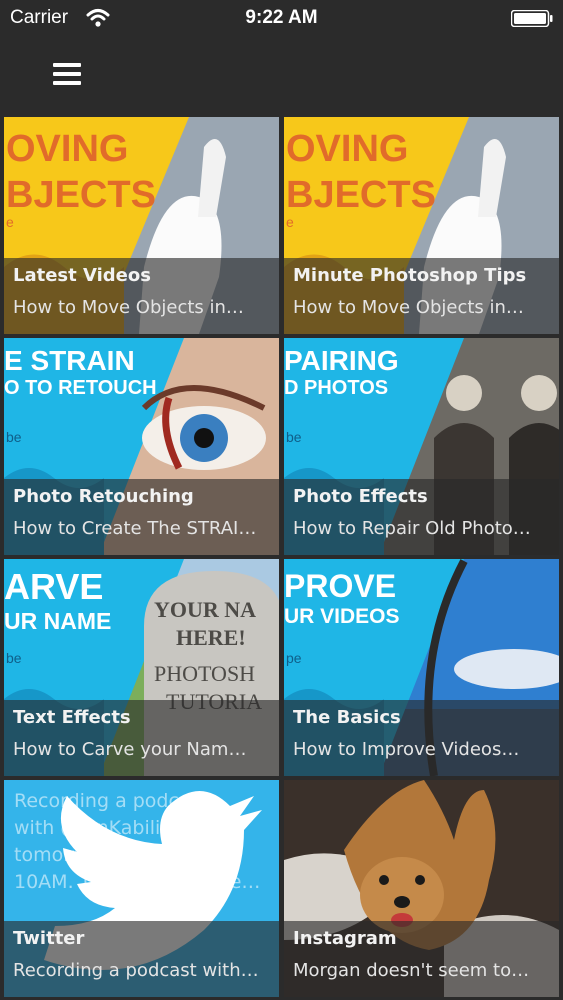 The image size is (563, 1000). Describe the element at coordinates (341, 360) in the screenshot. I see `thumbnail-text-line1: PAIRING` at that location.